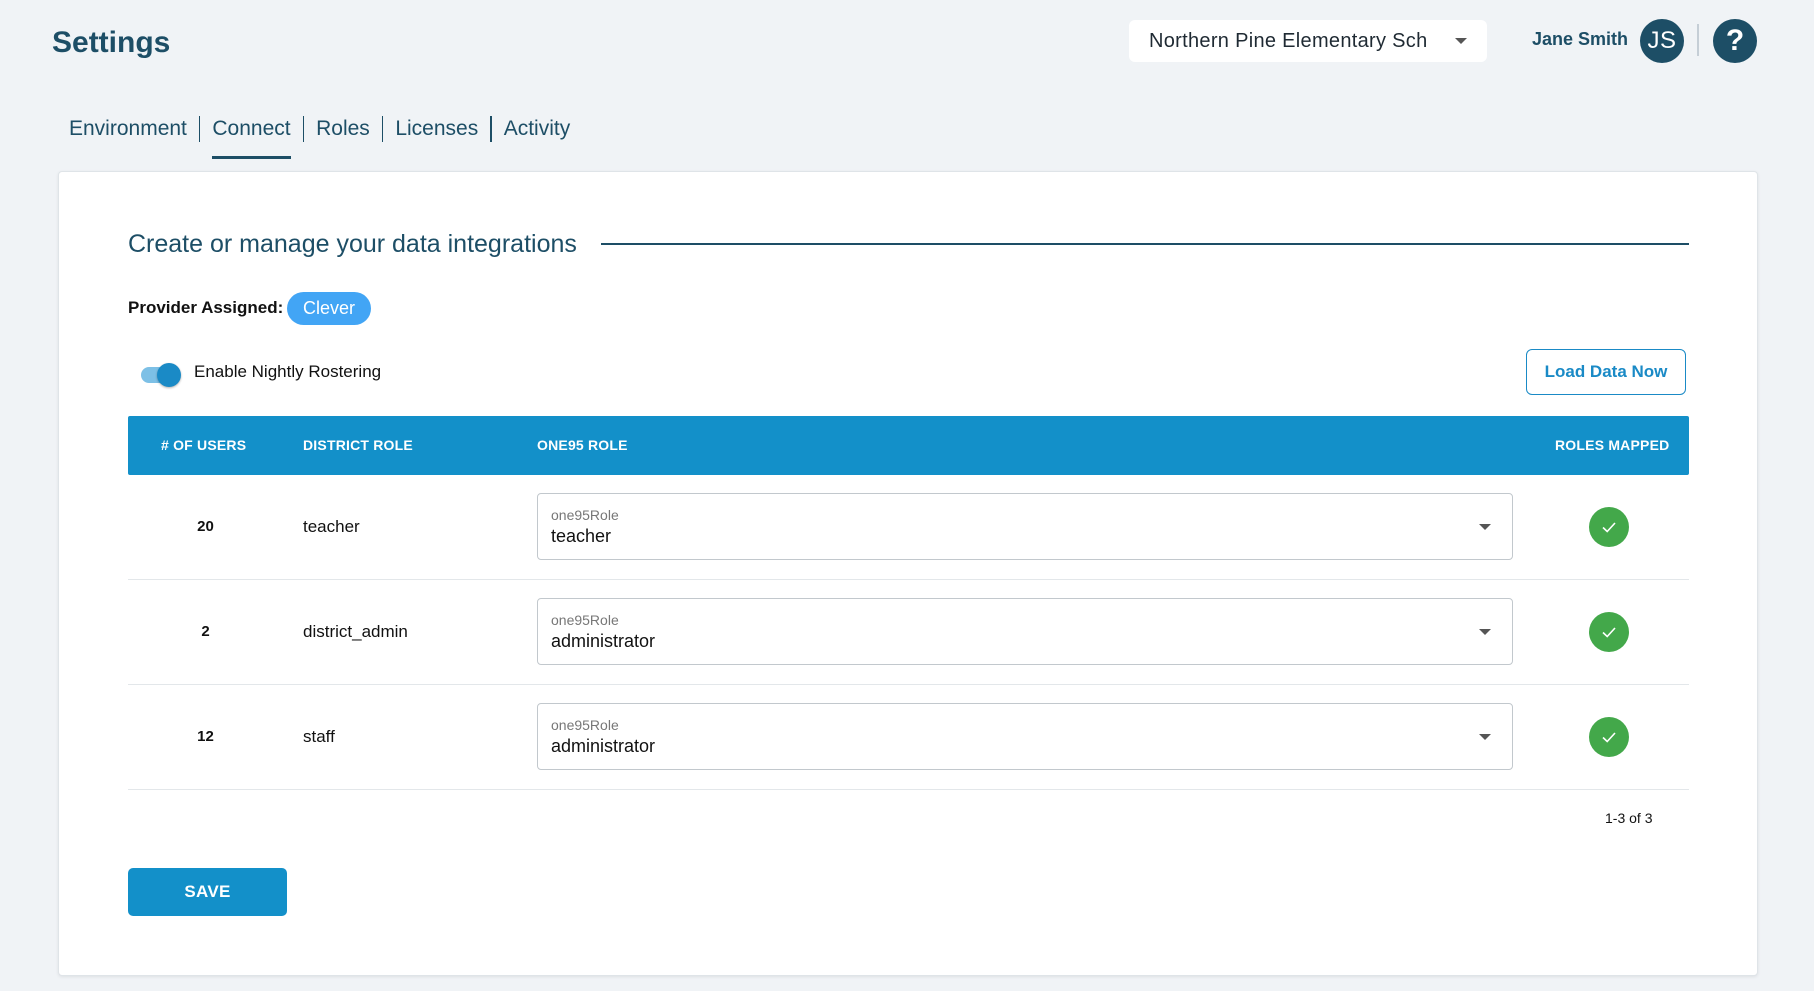  I want to click on tab-connect: Connect, so click(251, 136).